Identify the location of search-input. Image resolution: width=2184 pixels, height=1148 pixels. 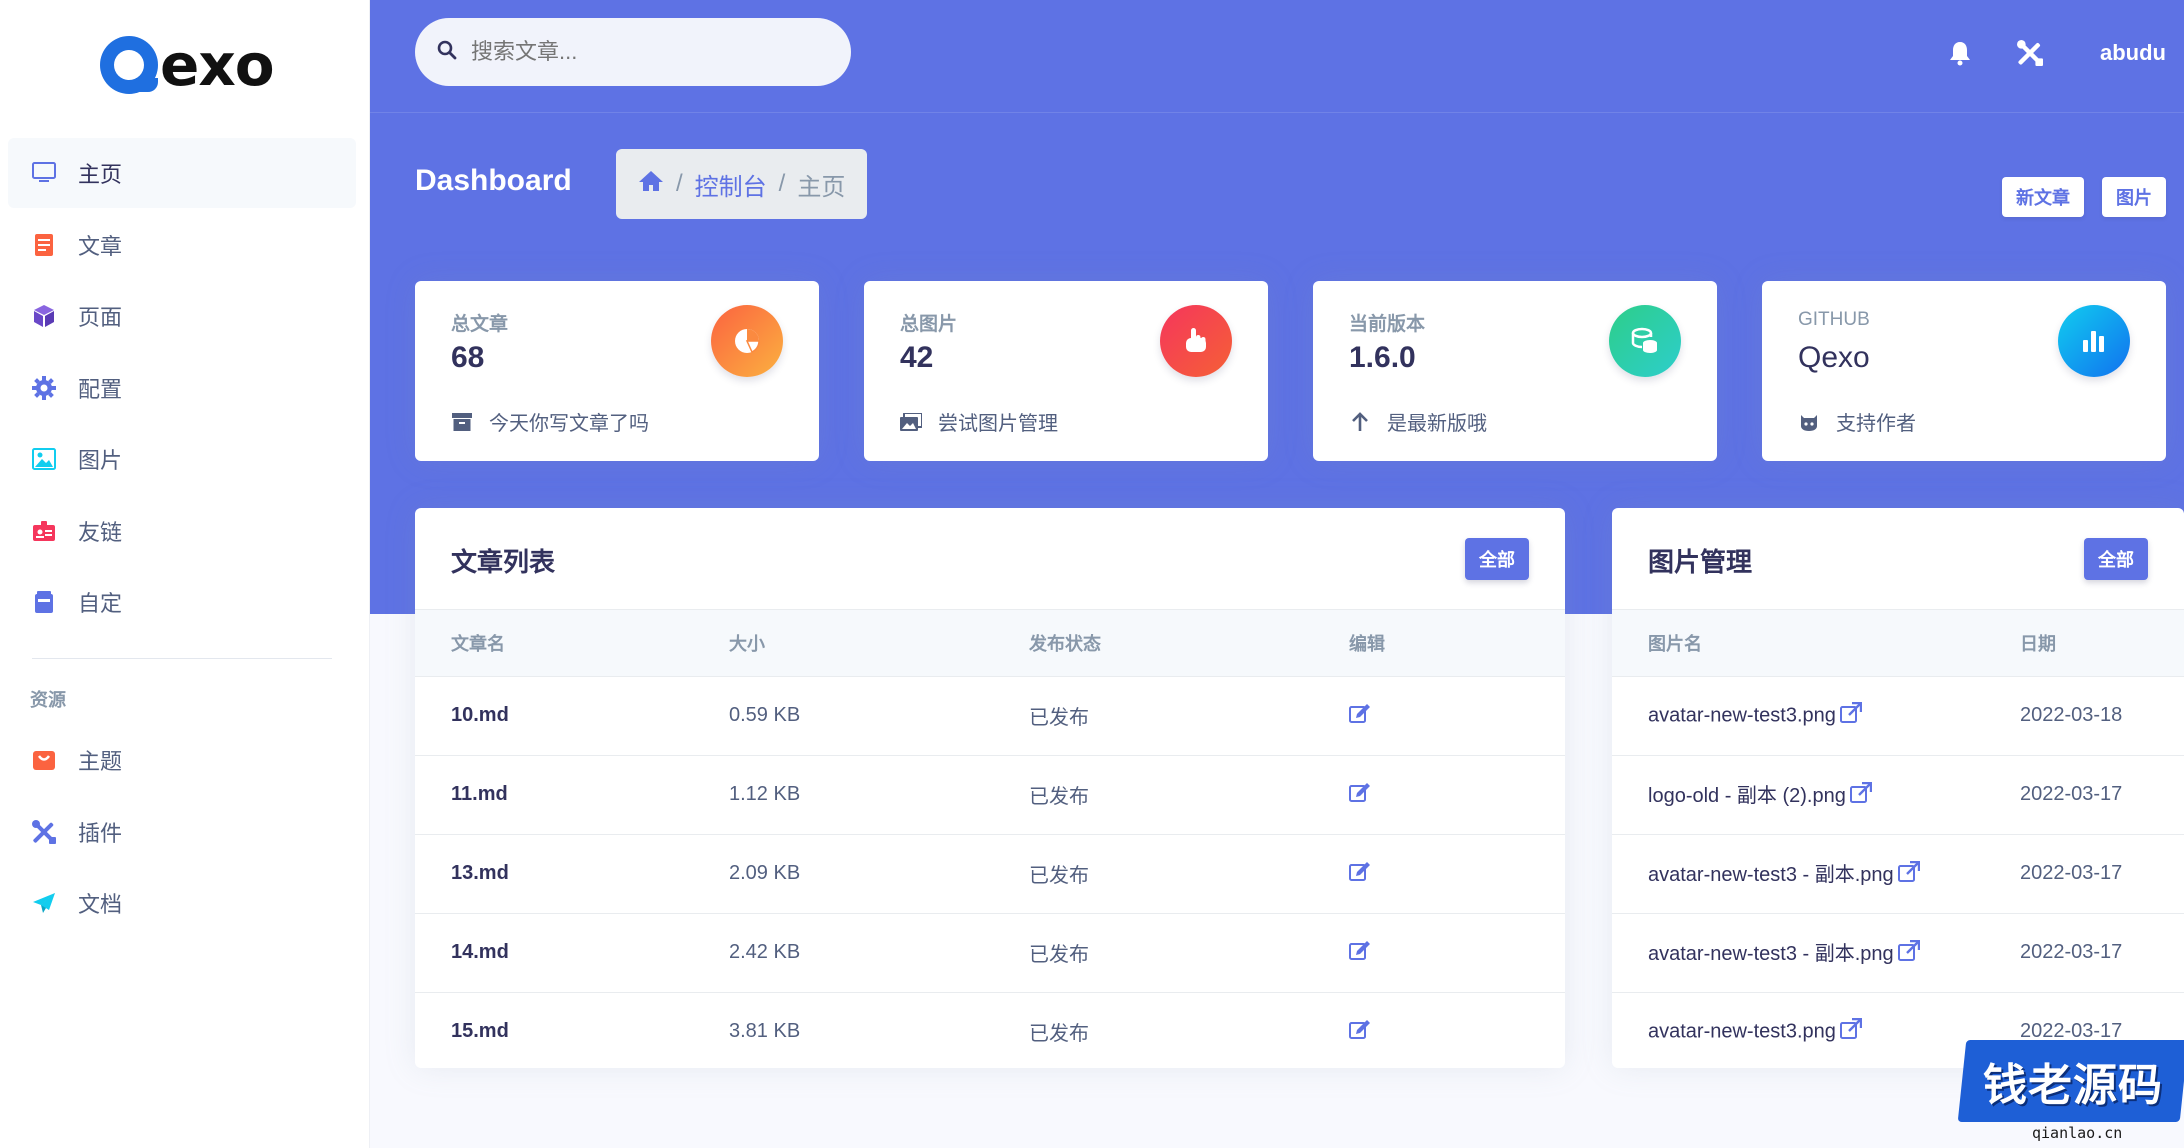
(641, 52).